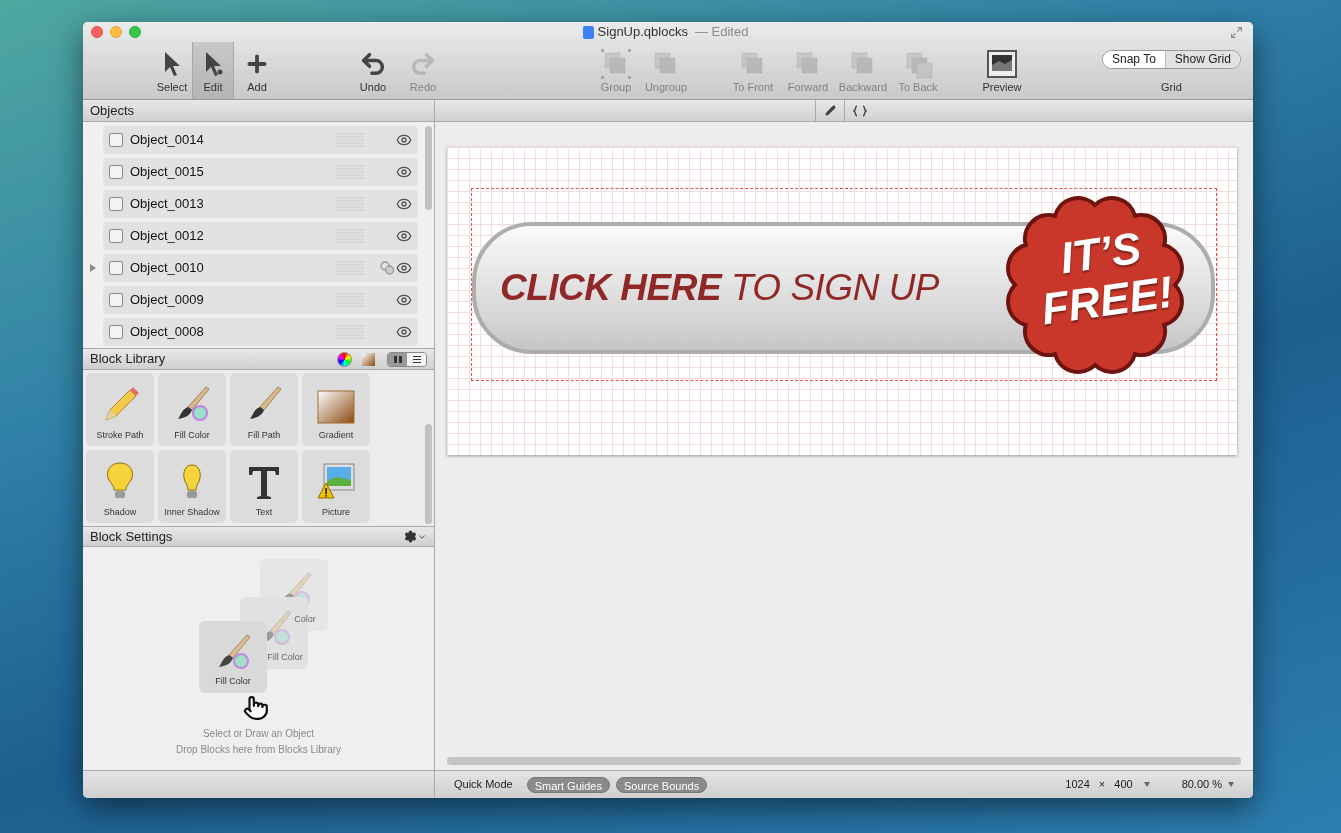  What do you see at coordinates (167, 172) in the screenshot?
I see `object-name: Object_0015` at bounding box center [167, 172].